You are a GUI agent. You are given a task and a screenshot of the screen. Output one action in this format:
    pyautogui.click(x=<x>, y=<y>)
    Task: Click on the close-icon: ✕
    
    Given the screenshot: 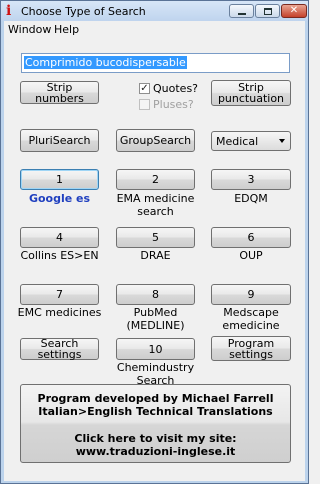 What is the action you would take?
    pyautogui.click(x=294, y=10)
    